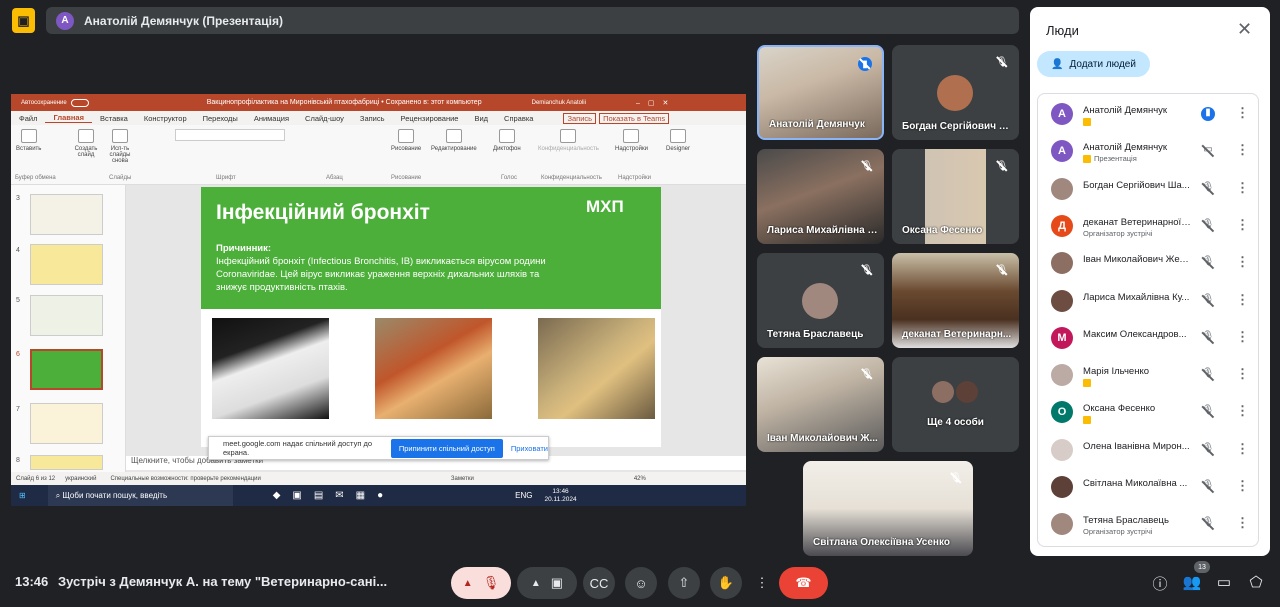  Describe the element at coordinates (446, 448) in the screenshot. I see `stop-sharing-button: Припинити спільний доступ` at that location.